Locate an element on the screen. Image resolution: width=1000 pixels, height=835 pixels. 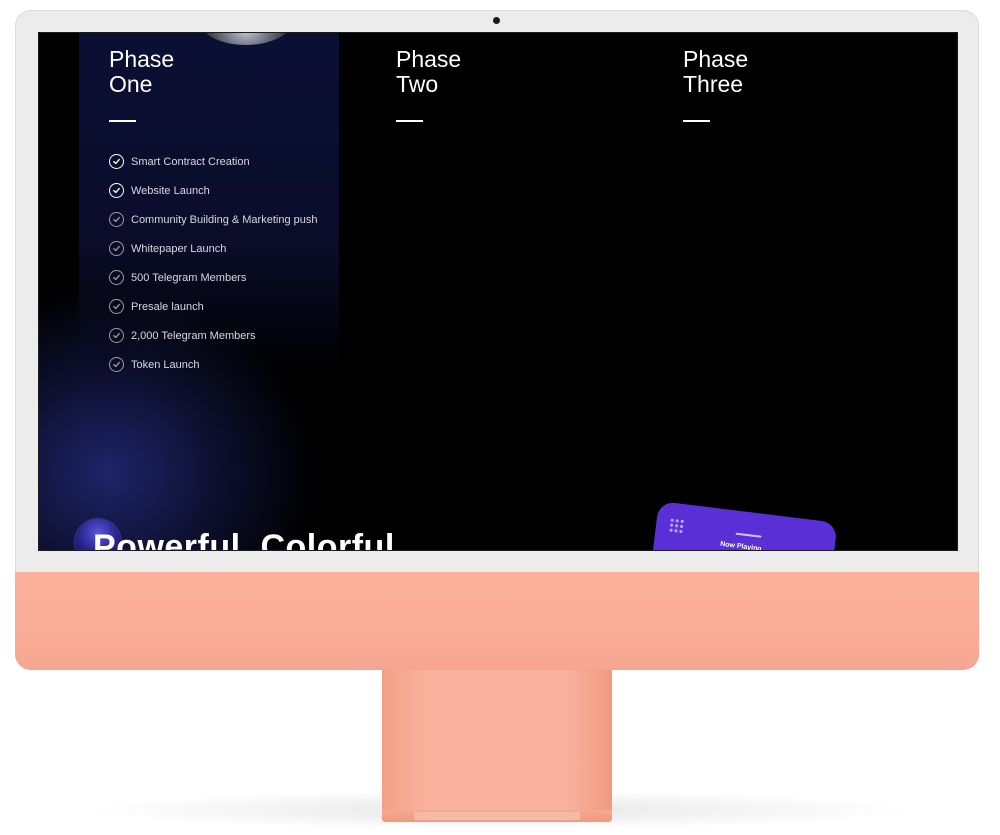
imac-chin is located at coordinates (497, 621).